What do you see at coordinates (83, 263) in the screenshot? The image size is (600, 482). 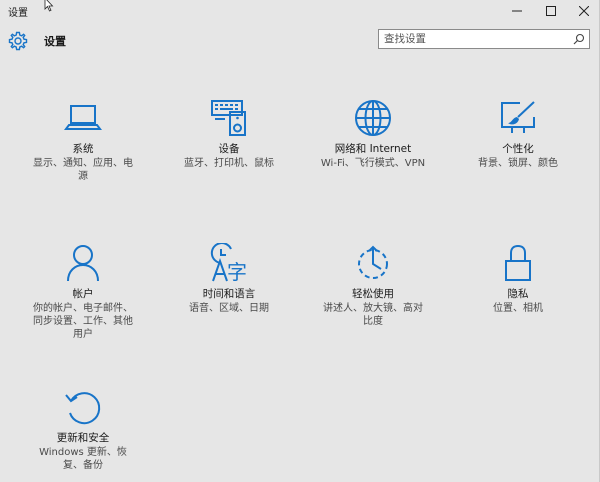 I see `person-icon` at bounding box center [83, 263].